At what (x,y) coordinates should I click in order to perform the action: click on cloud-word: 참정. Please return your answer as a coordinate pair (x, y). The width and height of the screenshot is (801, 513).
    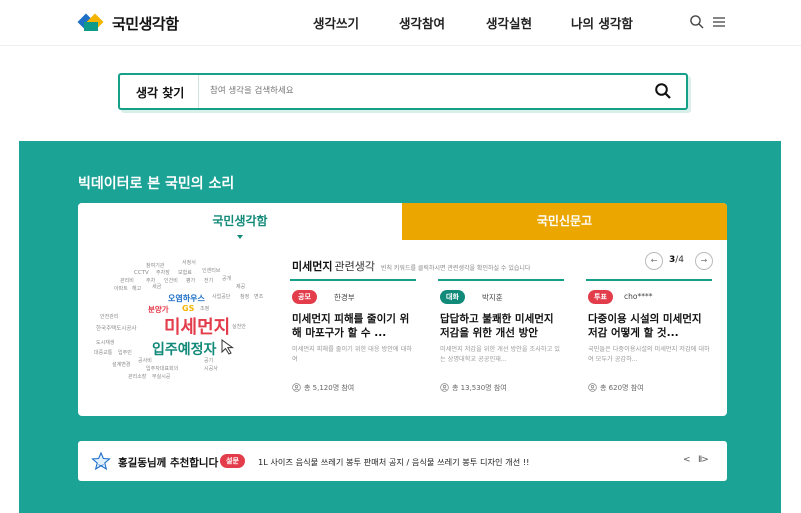
    Looking at the image, I should click on (244, 297).